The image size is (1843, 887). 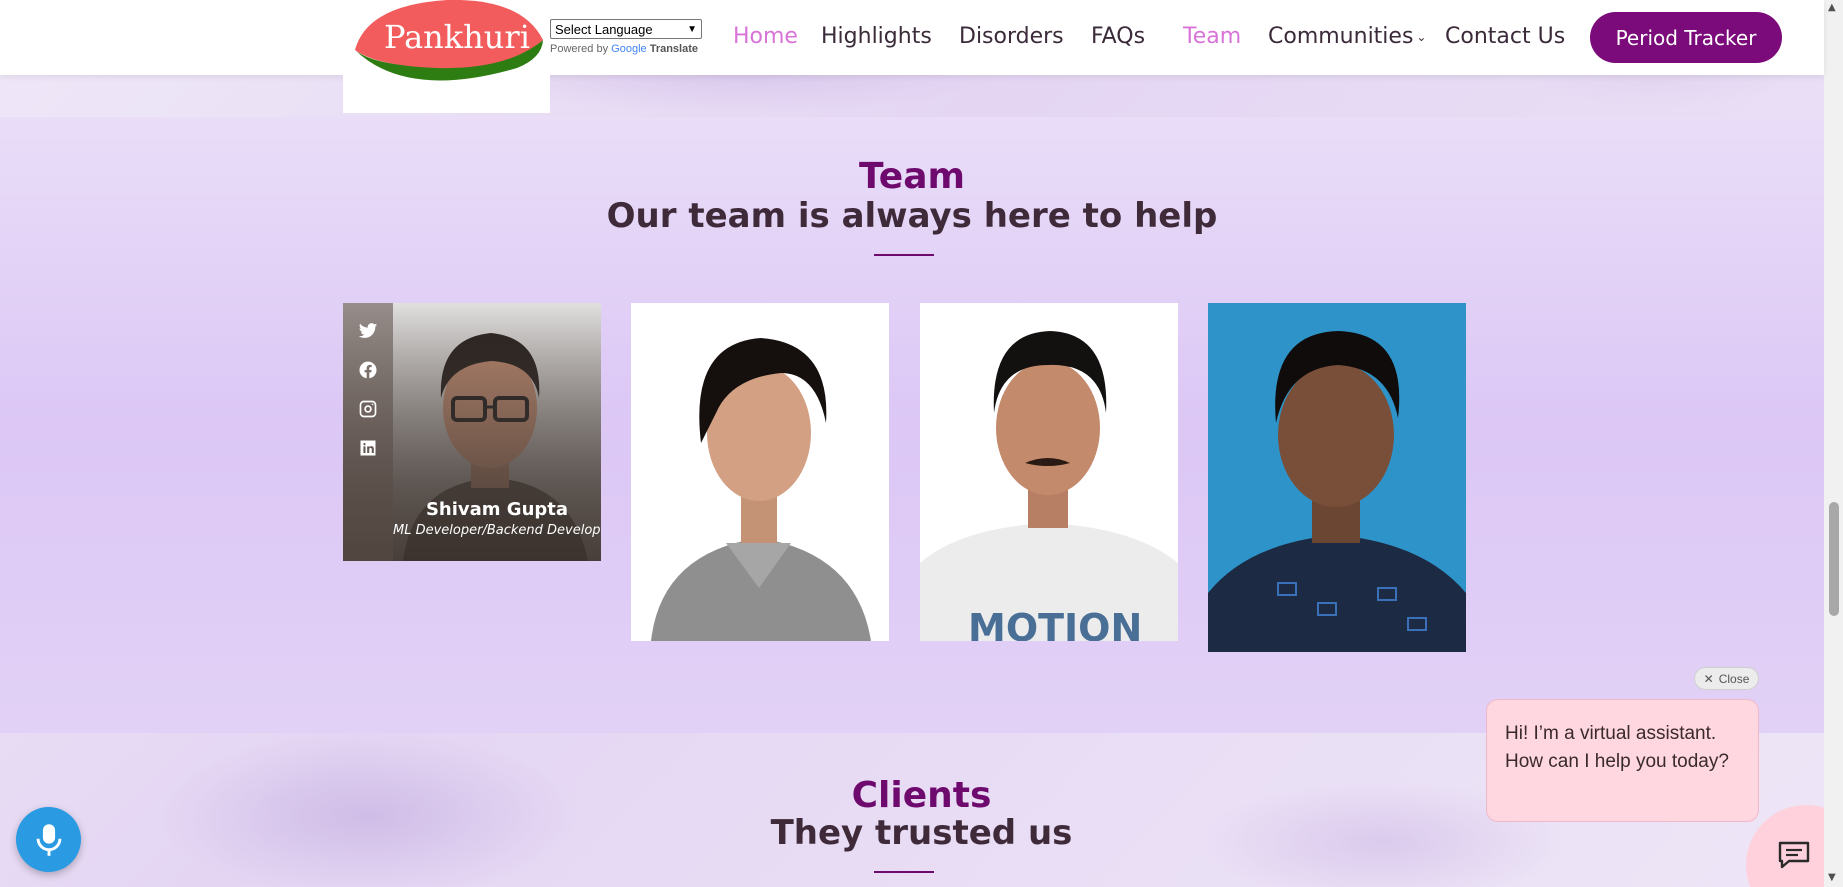 I want to click on nav-item-faqs: FAQs, so click(x=1118, y=36).